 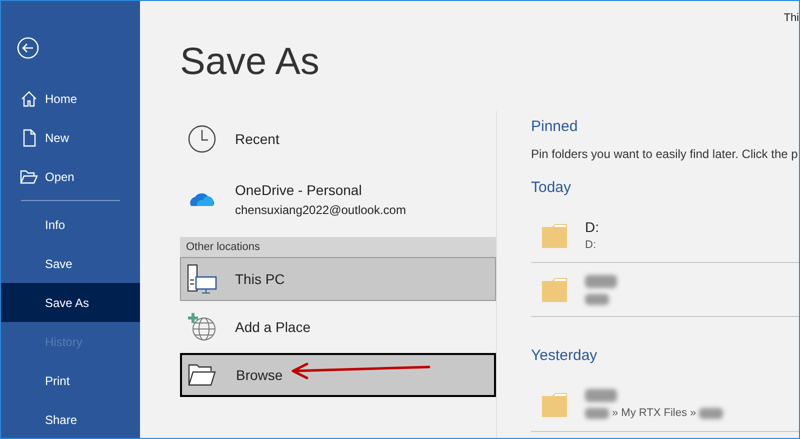 What do you see at coordinates (70, 380) in the screenshot?
I see `sidebar-item: Print` at bounding box center [70, 380].